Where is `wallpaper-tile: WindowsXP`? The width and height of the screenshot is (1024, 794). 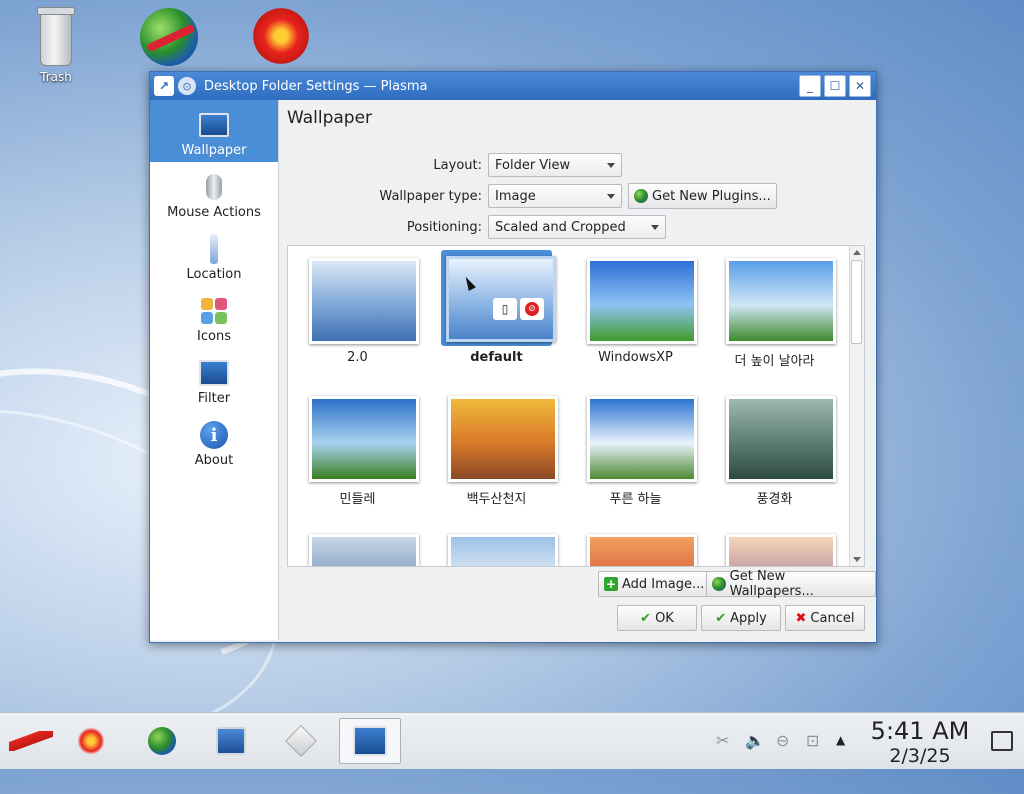
wallpaper-tile: WindowsXP is located at coordinates (635, 316).